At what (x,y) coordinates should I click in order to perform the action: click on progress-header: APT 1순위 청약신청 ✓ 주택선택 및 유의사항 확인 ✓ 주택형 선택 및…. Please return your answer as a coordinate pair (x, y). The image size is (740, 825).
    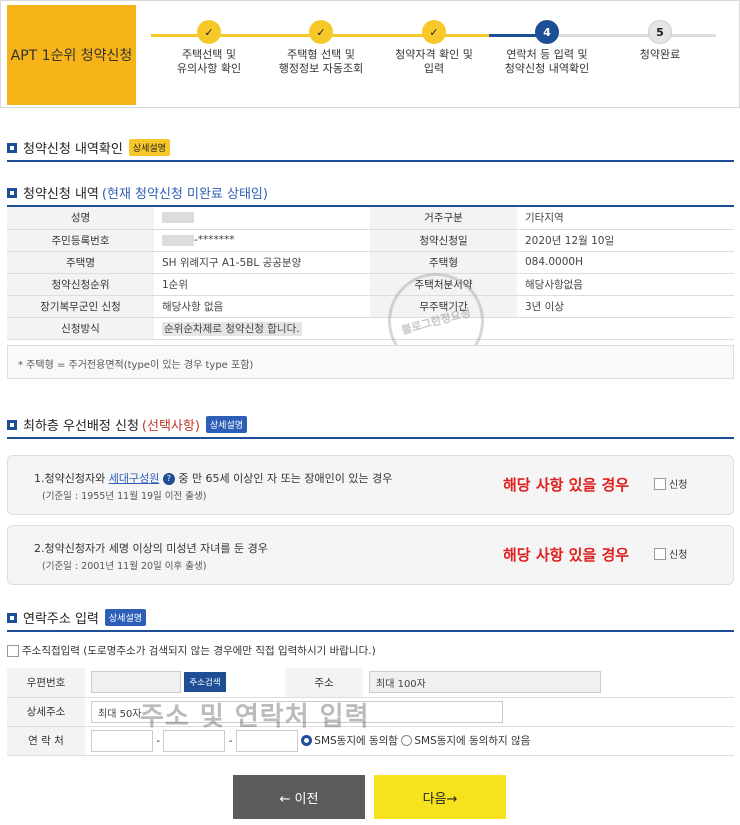
    Looking at the image, I should click on (370, 54).